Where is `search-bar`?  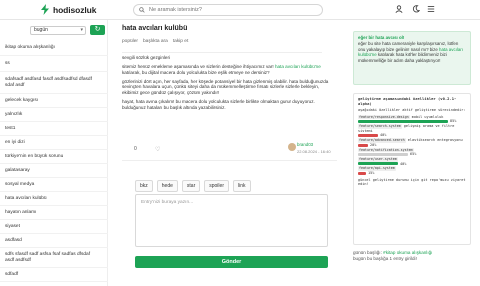
search-bar is located at coordinates (228, 10).